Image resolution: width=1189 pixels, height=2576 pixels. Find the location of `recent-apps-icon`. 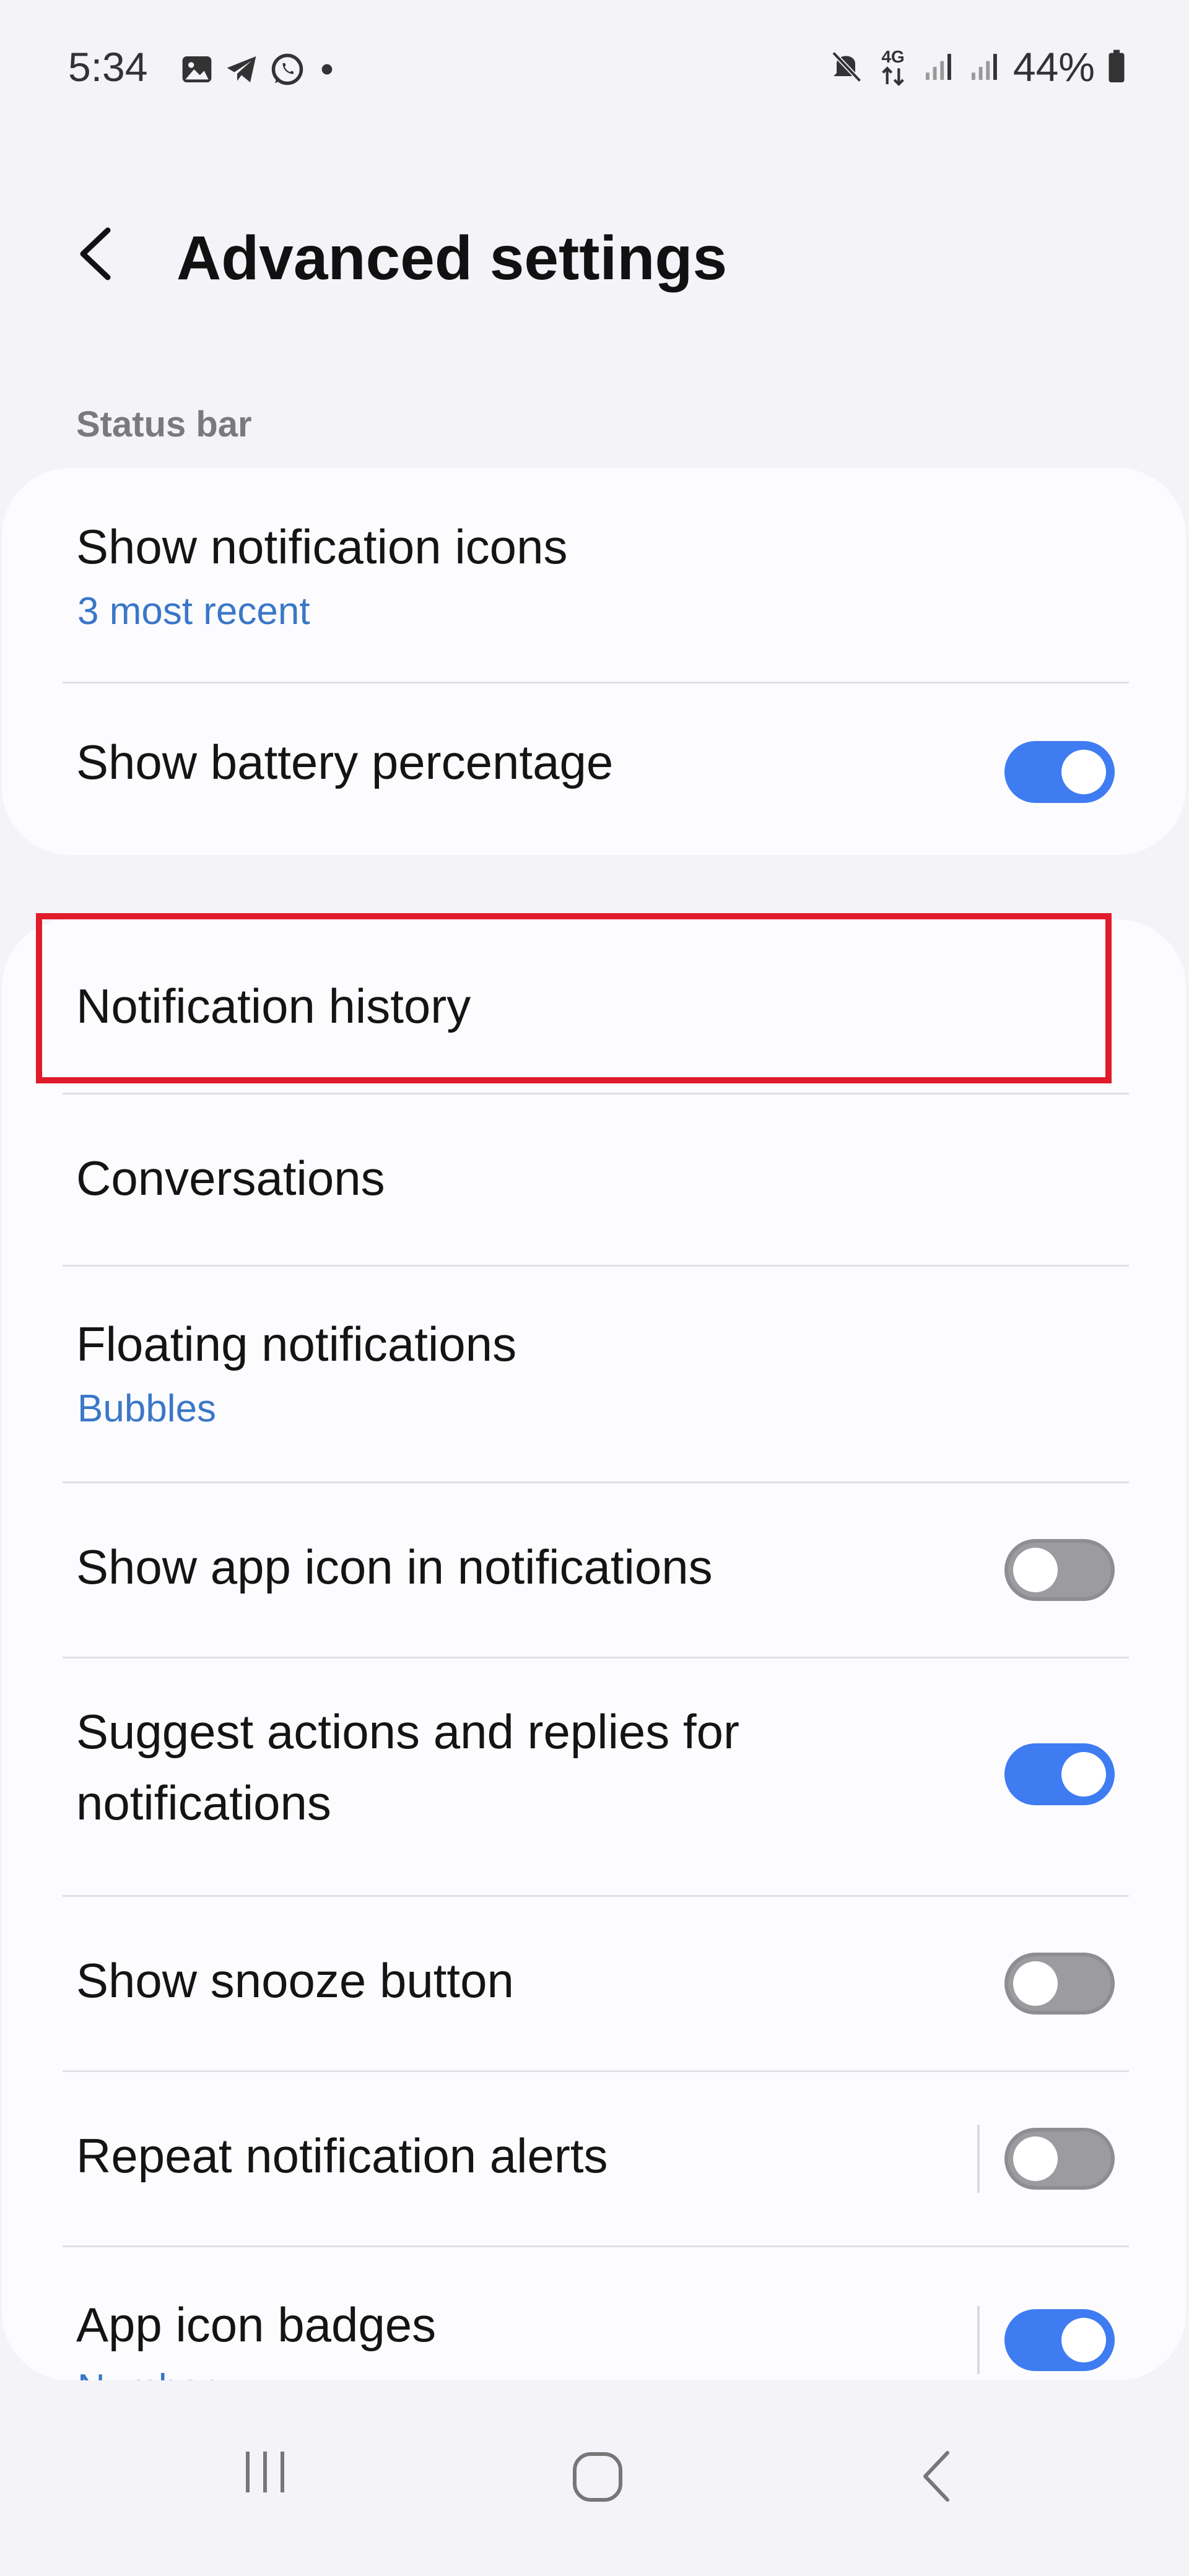

recent-apps-icon is located at coordinates (265, 2472).